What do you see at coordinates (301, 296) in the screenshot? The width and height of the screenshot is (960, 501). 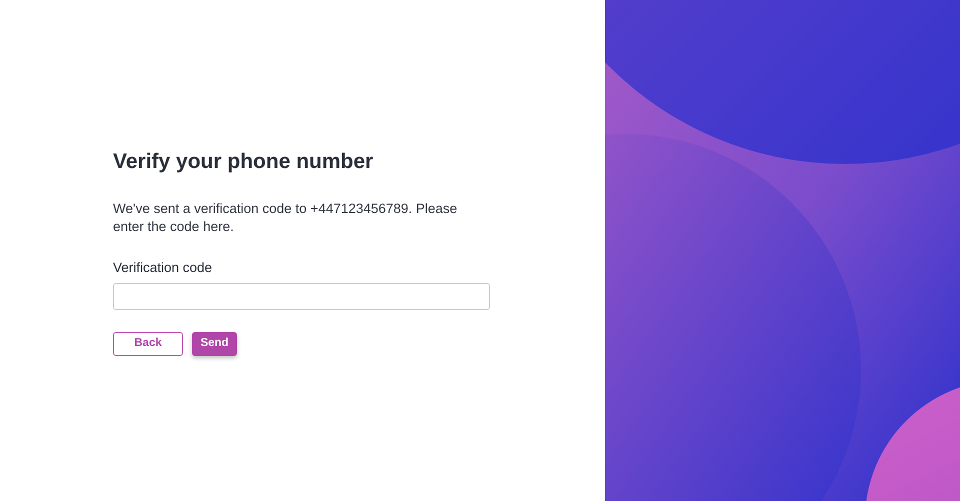 I see `verification-code-field` at bounding box center [301, 296].